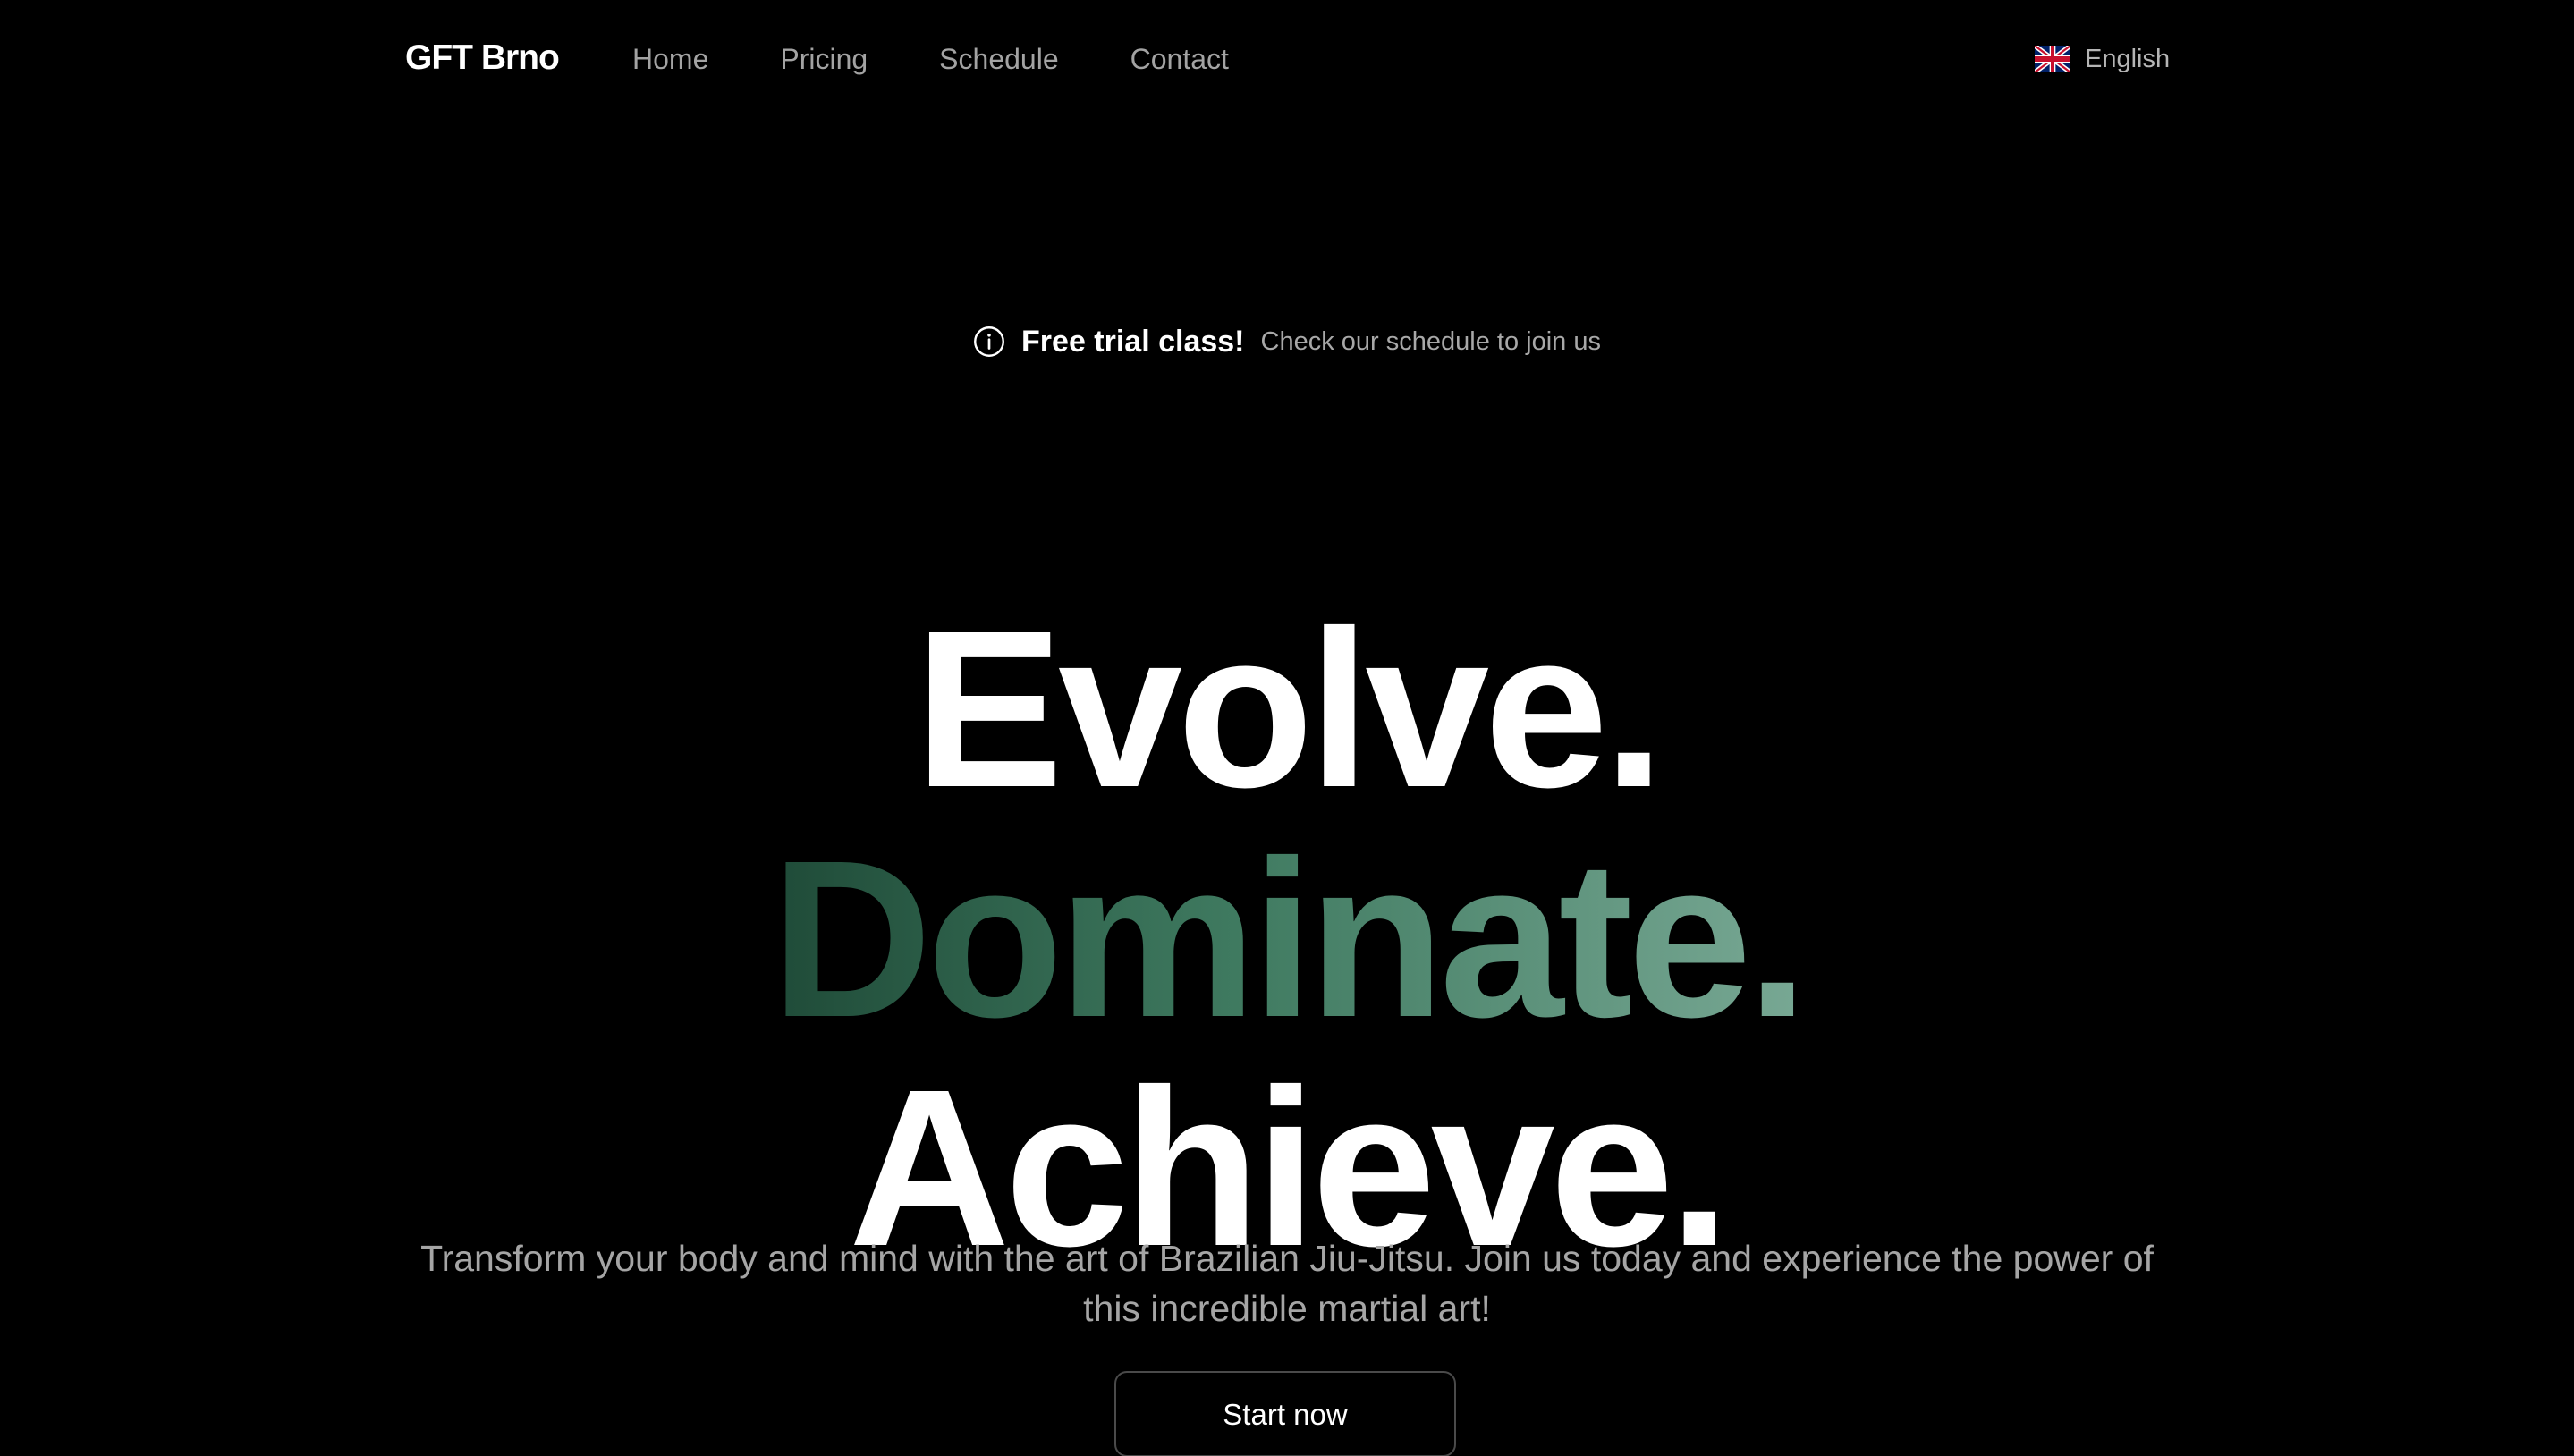  What do you see at coordinates (2128, 59) in the screenshot?
I see `language-label: English` at bounding box center [2128, 59].